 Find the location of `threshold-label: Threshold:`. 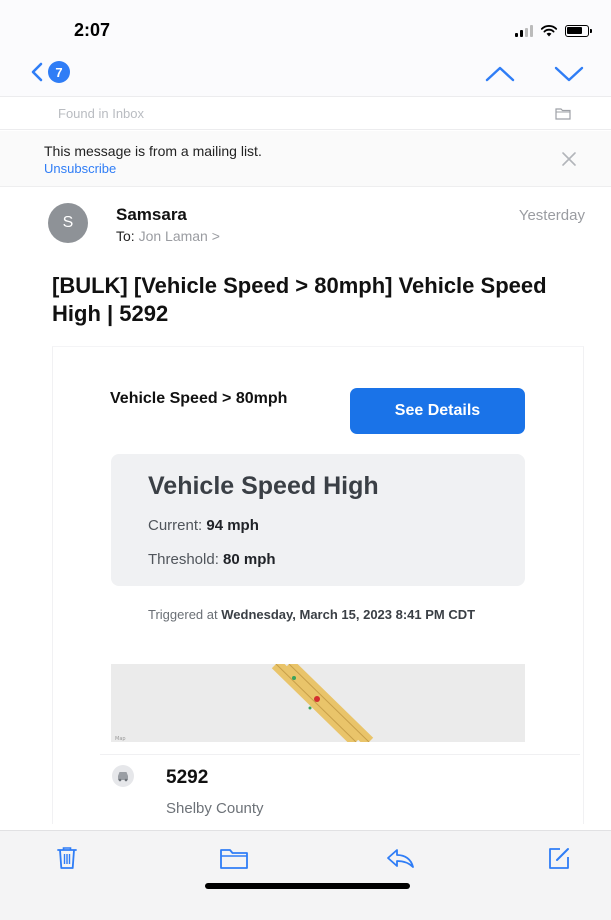

threshold-label: Threshold: is located at coordinates (183, 559).